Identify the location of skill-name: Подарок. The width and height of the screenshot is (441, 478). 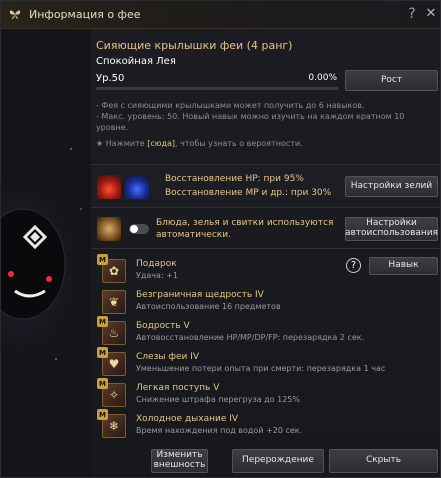
(156, 264).